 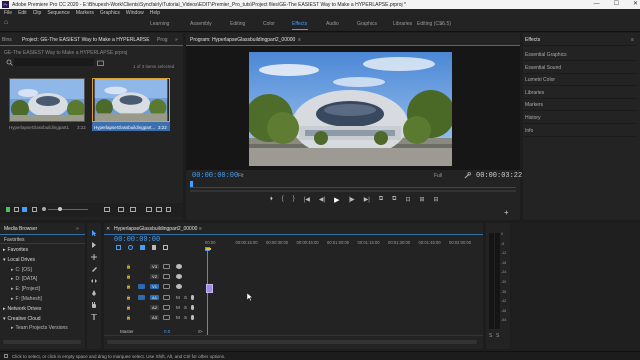 What do you see at coordinates (135, 13) in the screenshot?
I see `menu-window: Window` at bounding box center [135, 13].